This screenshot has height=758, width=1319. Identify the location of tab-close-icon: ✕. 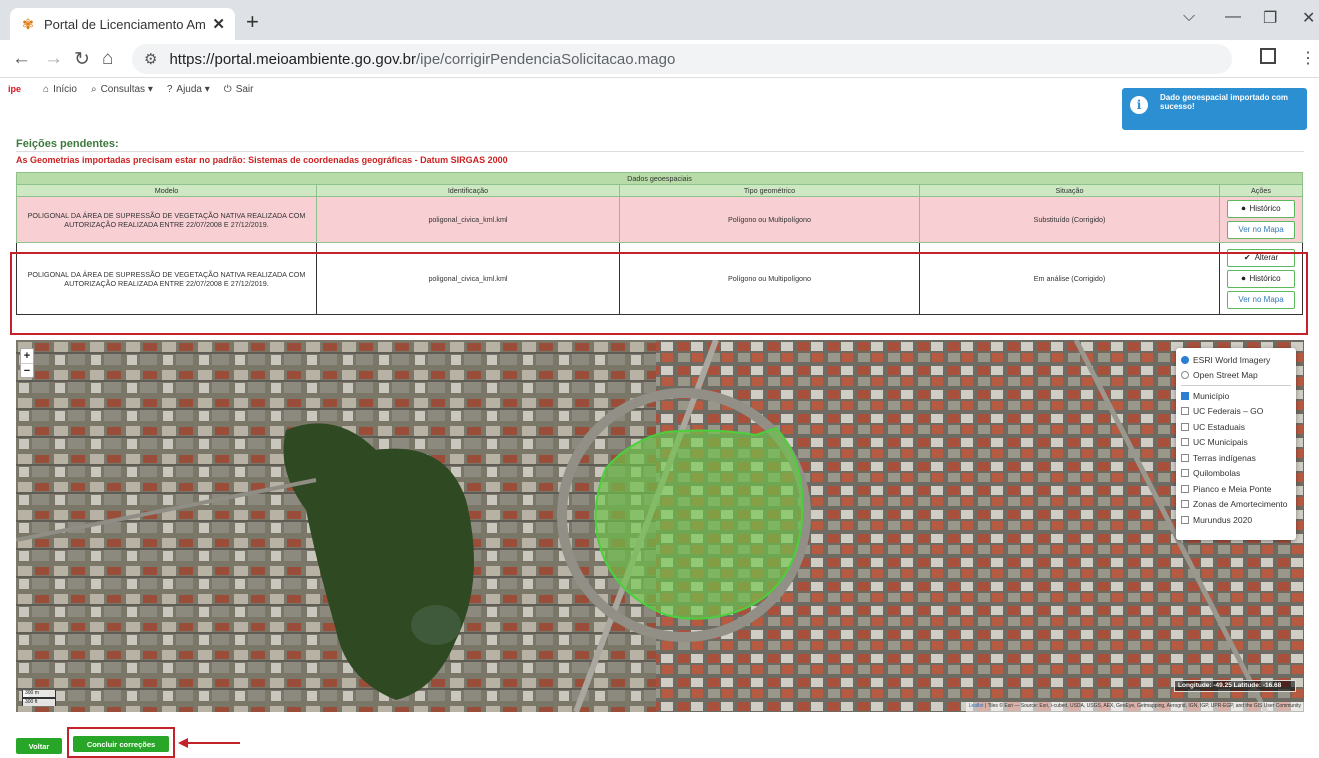
(218, 24).